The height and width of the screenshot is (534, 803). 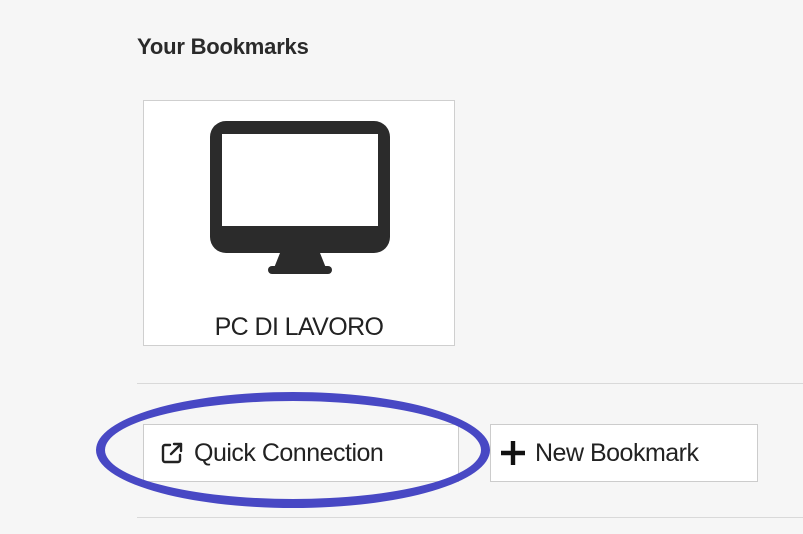 I want to click on quick-connection-button: Quick Connection, so click(x=301, y=453).